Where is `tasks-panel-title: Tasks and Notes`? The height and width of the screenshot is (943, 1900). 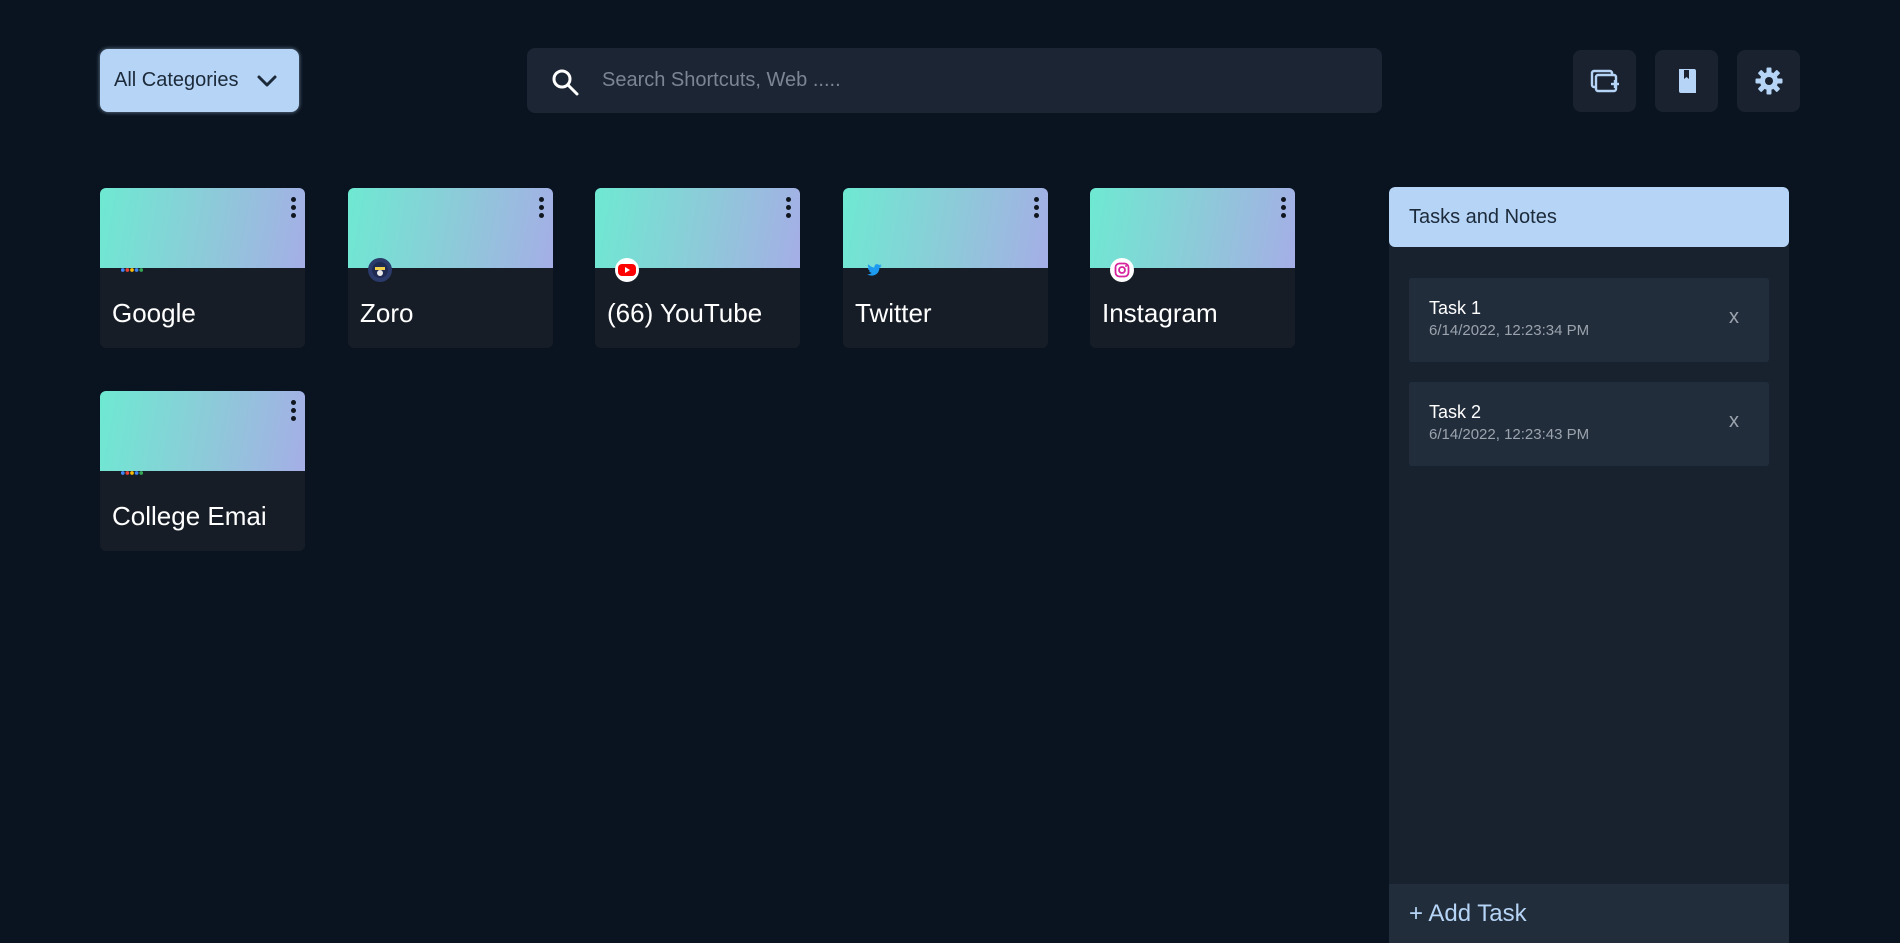
tasks-panel-title: Tasks and Notes is located at coordinates (1589, 217).